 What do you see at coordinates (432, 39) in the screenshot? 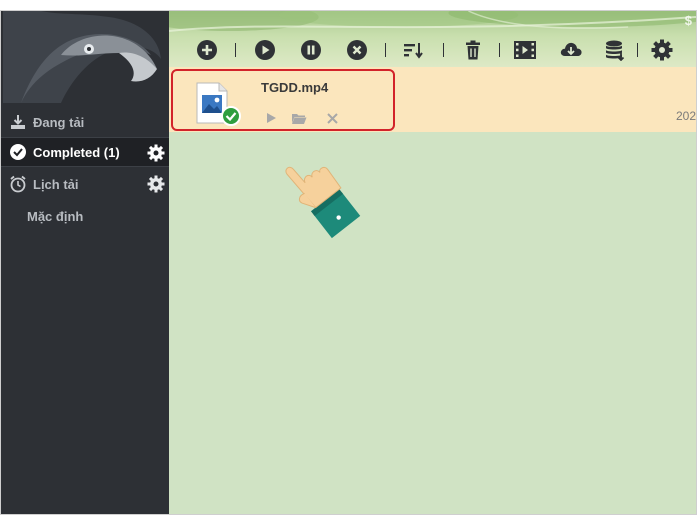
I see `toolbar: $` at bounding box center [432, 39].